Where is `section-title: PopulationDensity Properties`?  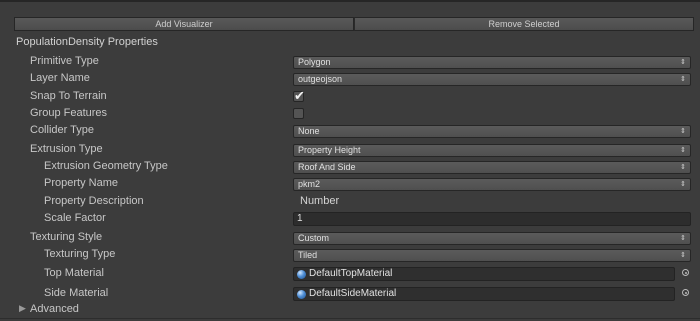 section-title: PopulationDensity Properties is located at coordinates (87, 42).